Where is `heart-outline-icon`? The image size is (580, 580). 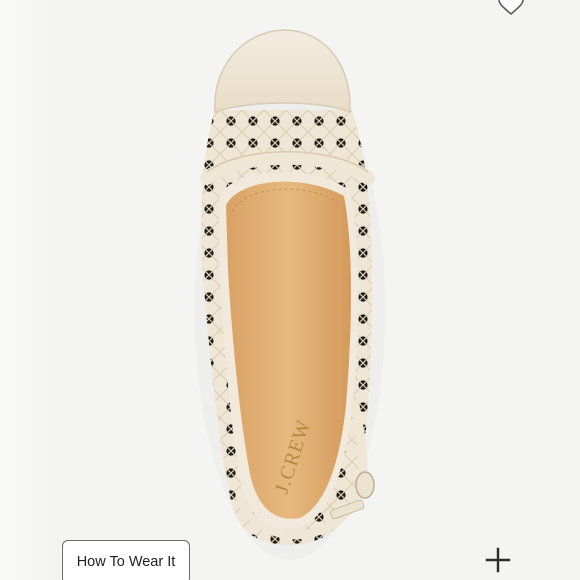 heart-outline-icon is located at coordinates (511, 8).